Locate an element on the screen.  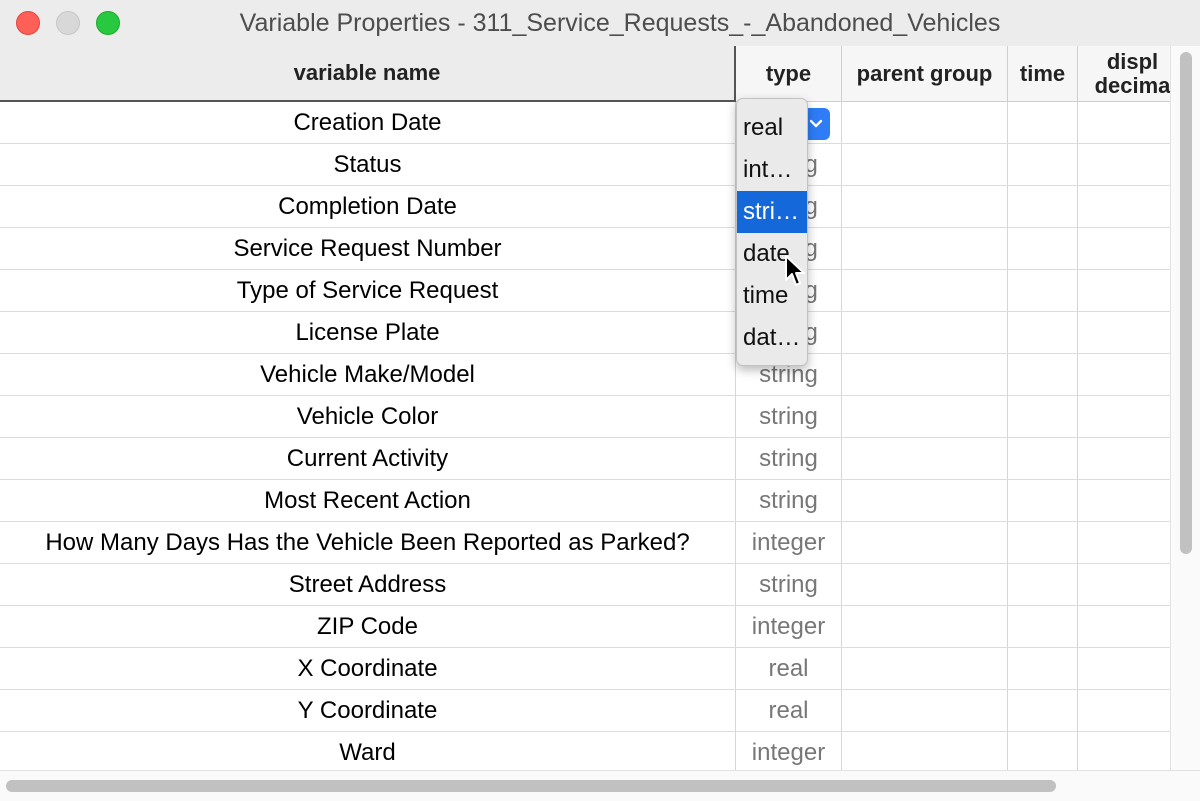
column-header-parent-group: parent group is located at coordinates (925, 74).